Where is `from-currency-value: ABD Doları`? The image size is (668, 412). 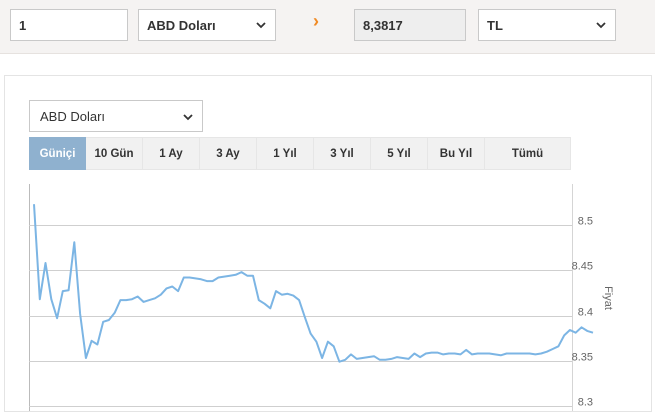
from-currency-value: ABD Doları is located at coordinates (181, 25).